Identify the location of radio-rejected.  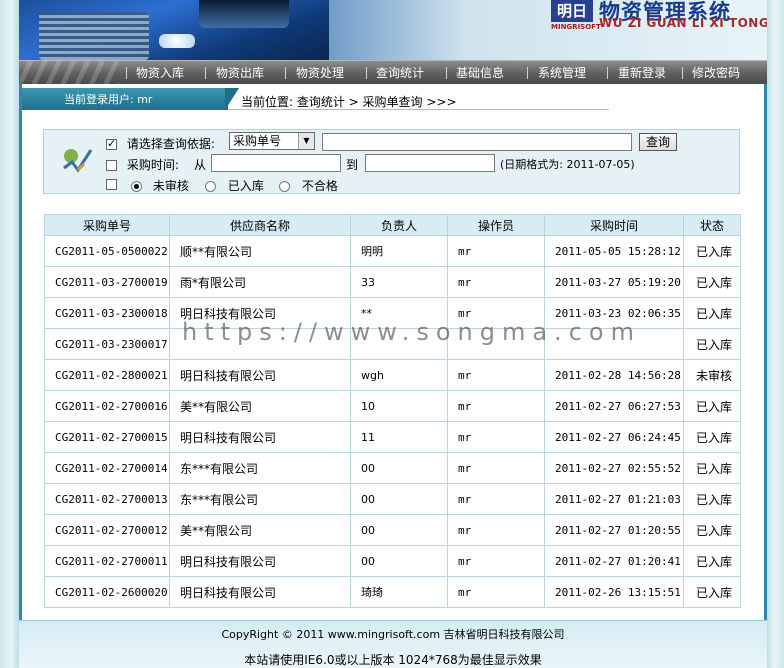
(284, 186).